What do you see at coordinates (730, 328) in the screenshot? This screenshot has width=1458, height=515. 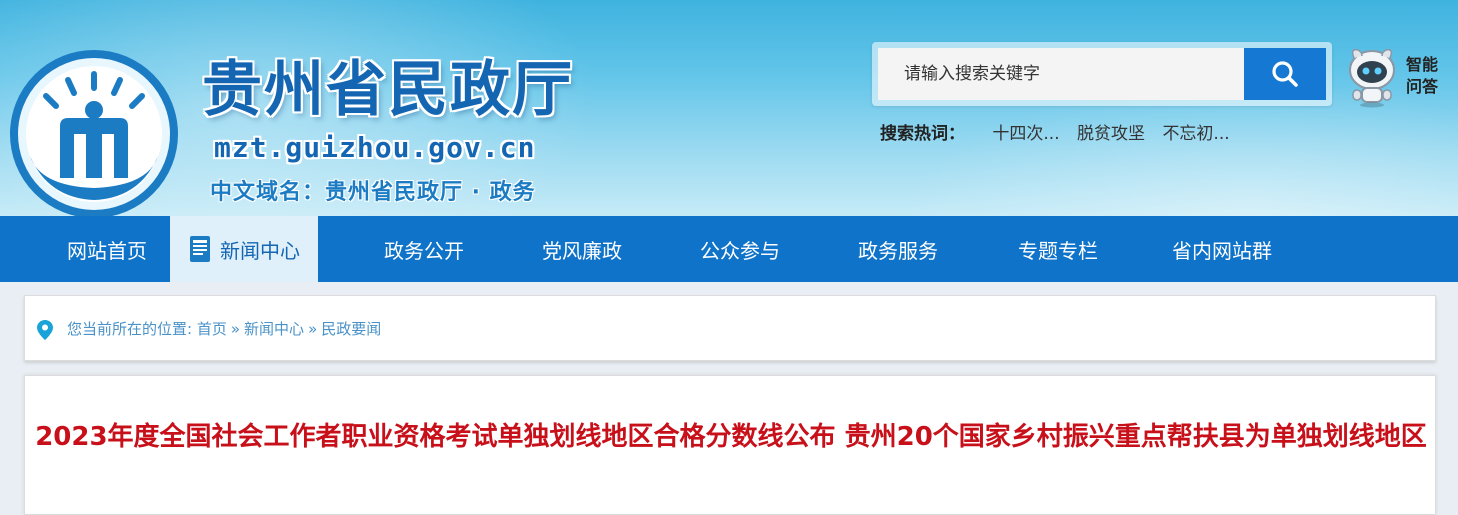 I see `breadcrumb: 您当前所在的位置: 首页» 新闻中心» 民政要闻` at bounding box center [730, 328].